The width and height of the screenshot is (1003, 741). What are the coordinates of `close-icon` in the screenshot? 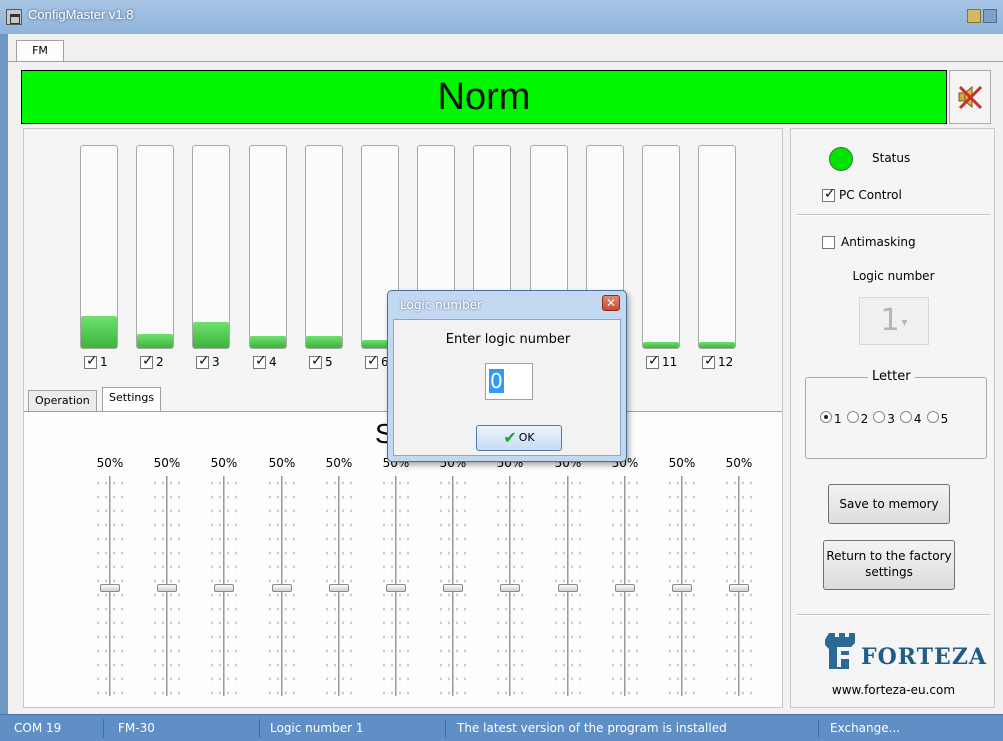 It's located at (990, 16).